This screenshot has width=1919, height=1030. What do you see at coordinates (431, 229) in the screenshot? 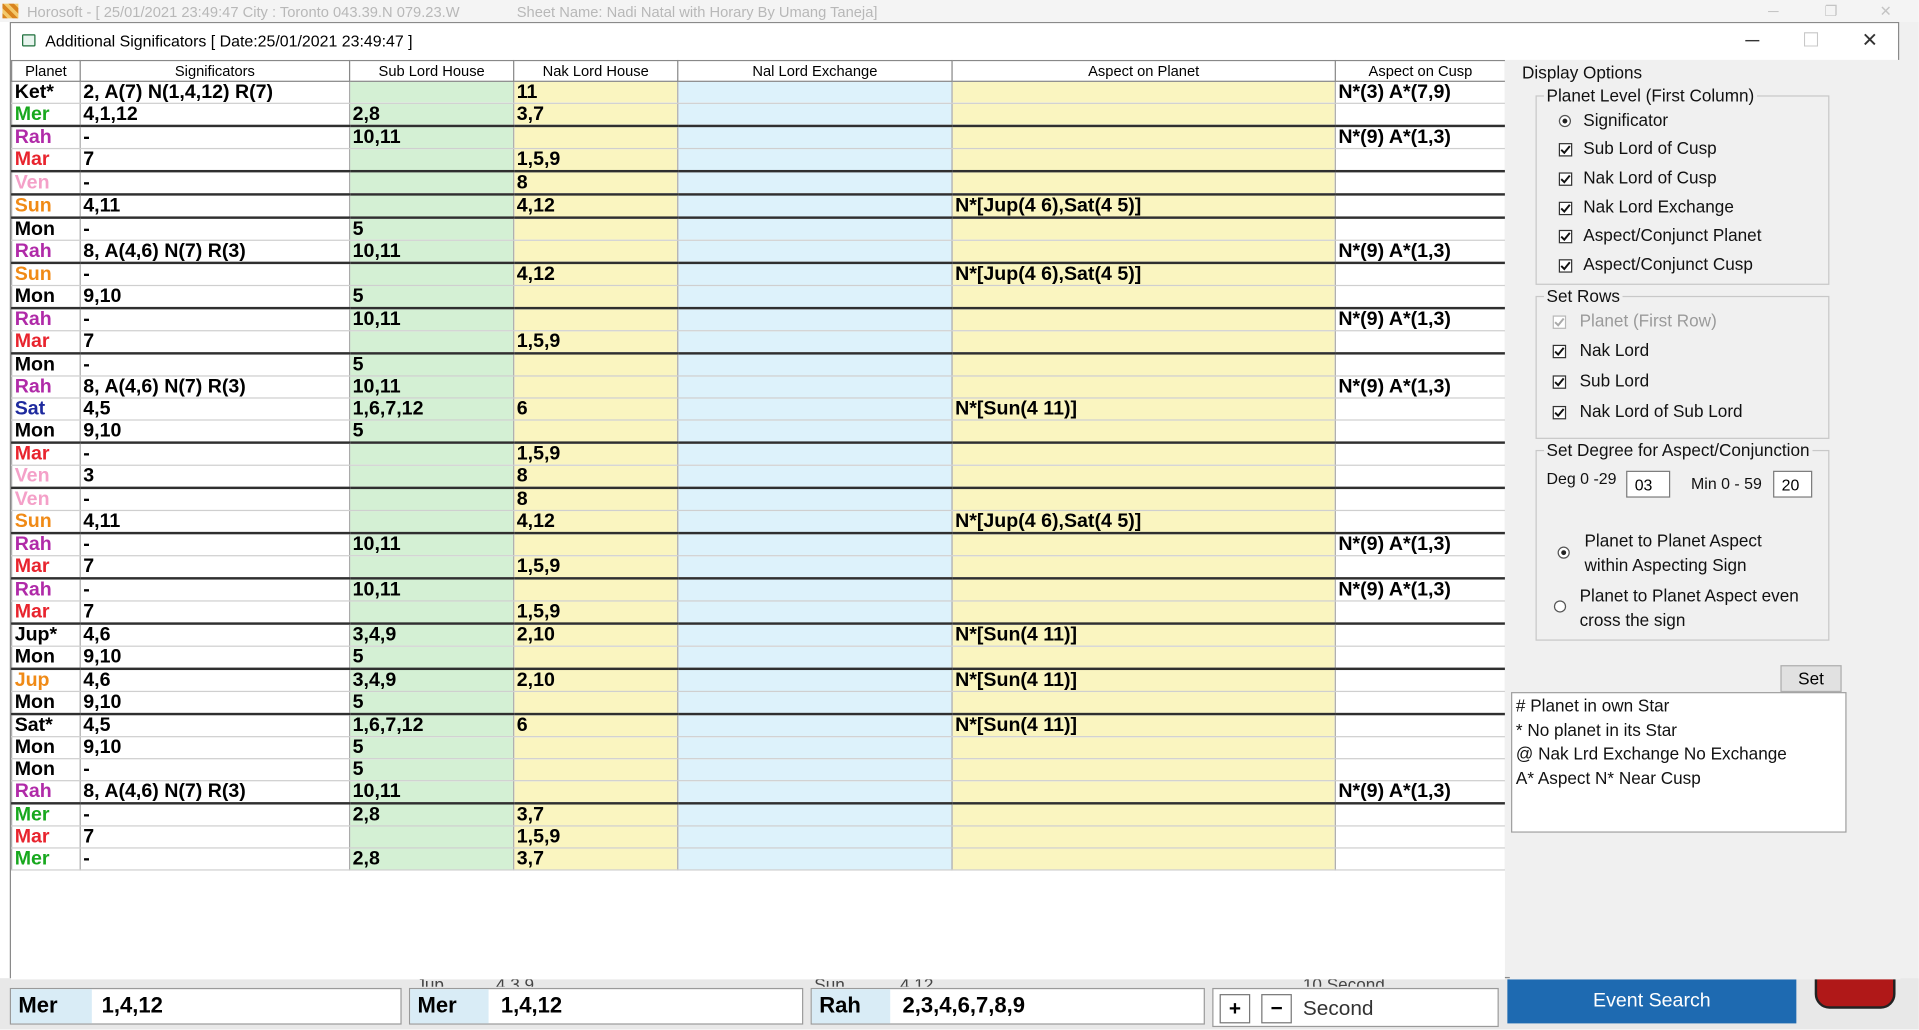
I see `sub-lord-house-cell: 5` at bounding box center [431, 229].